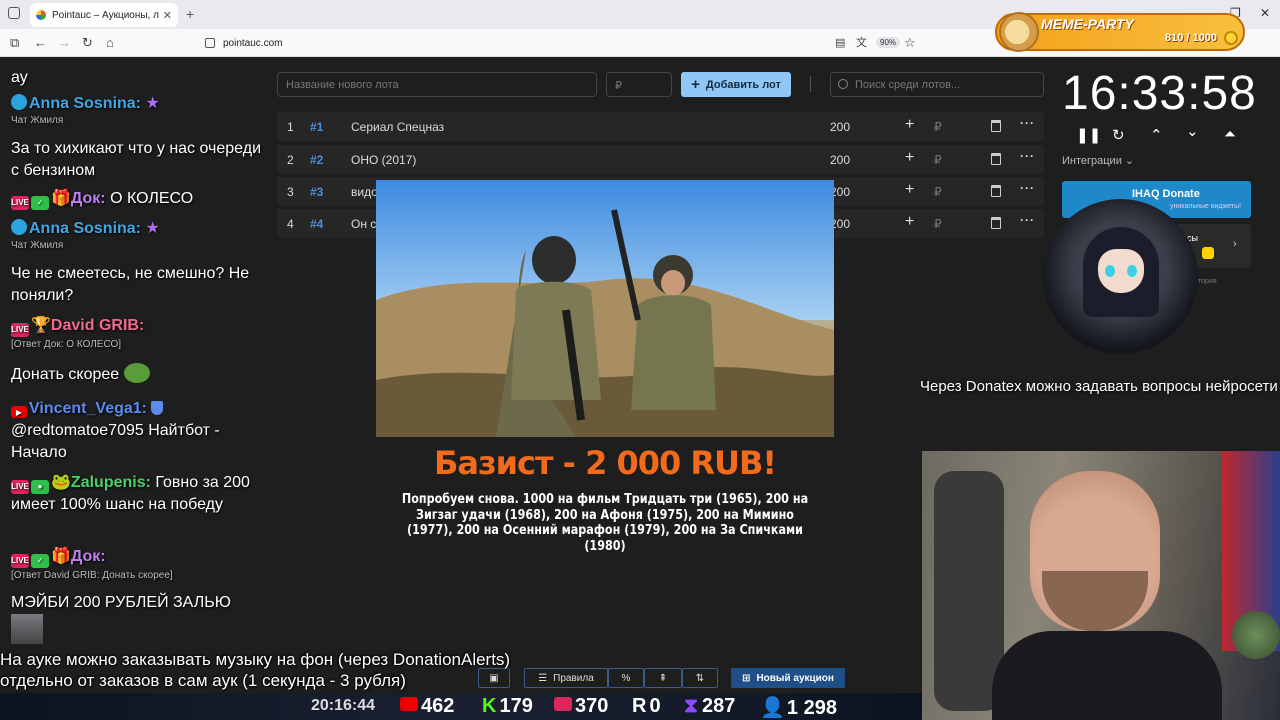 This screenshot has width=1280, height=720. What do you see at coordinates (130, 284) in the screenshot?
I see `chat-text: Че не смеетесь, не смешно? Не поняли?` at bounding box center [130, 284].